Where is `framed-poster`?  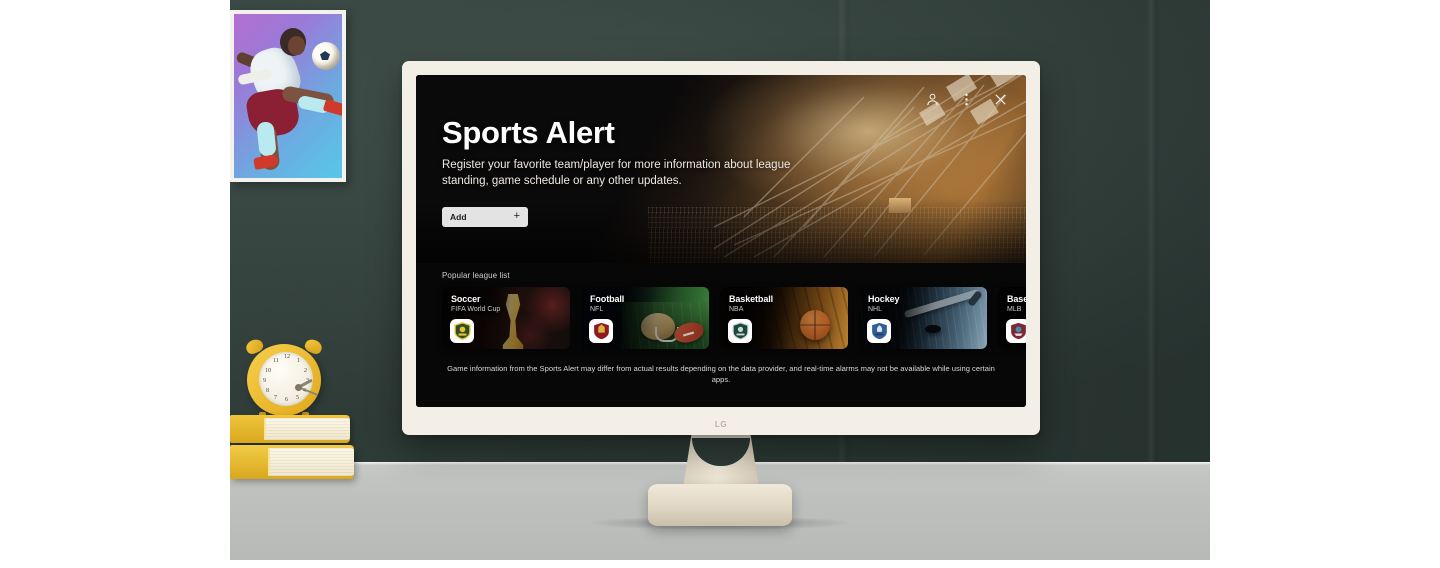
framed-poster is located at coordinates (288, 96).